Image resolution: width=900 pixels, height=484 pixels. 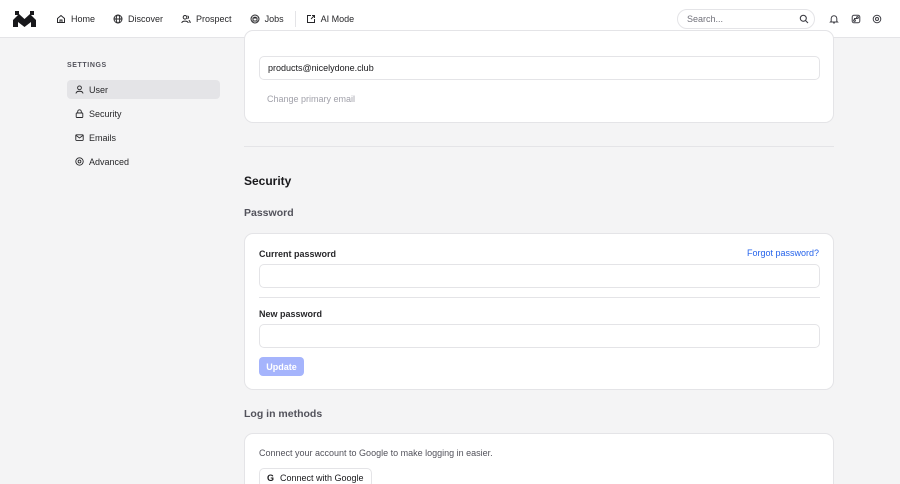 I want to click on nav-jobs-label: Jobs, so click(x=274, y=19).